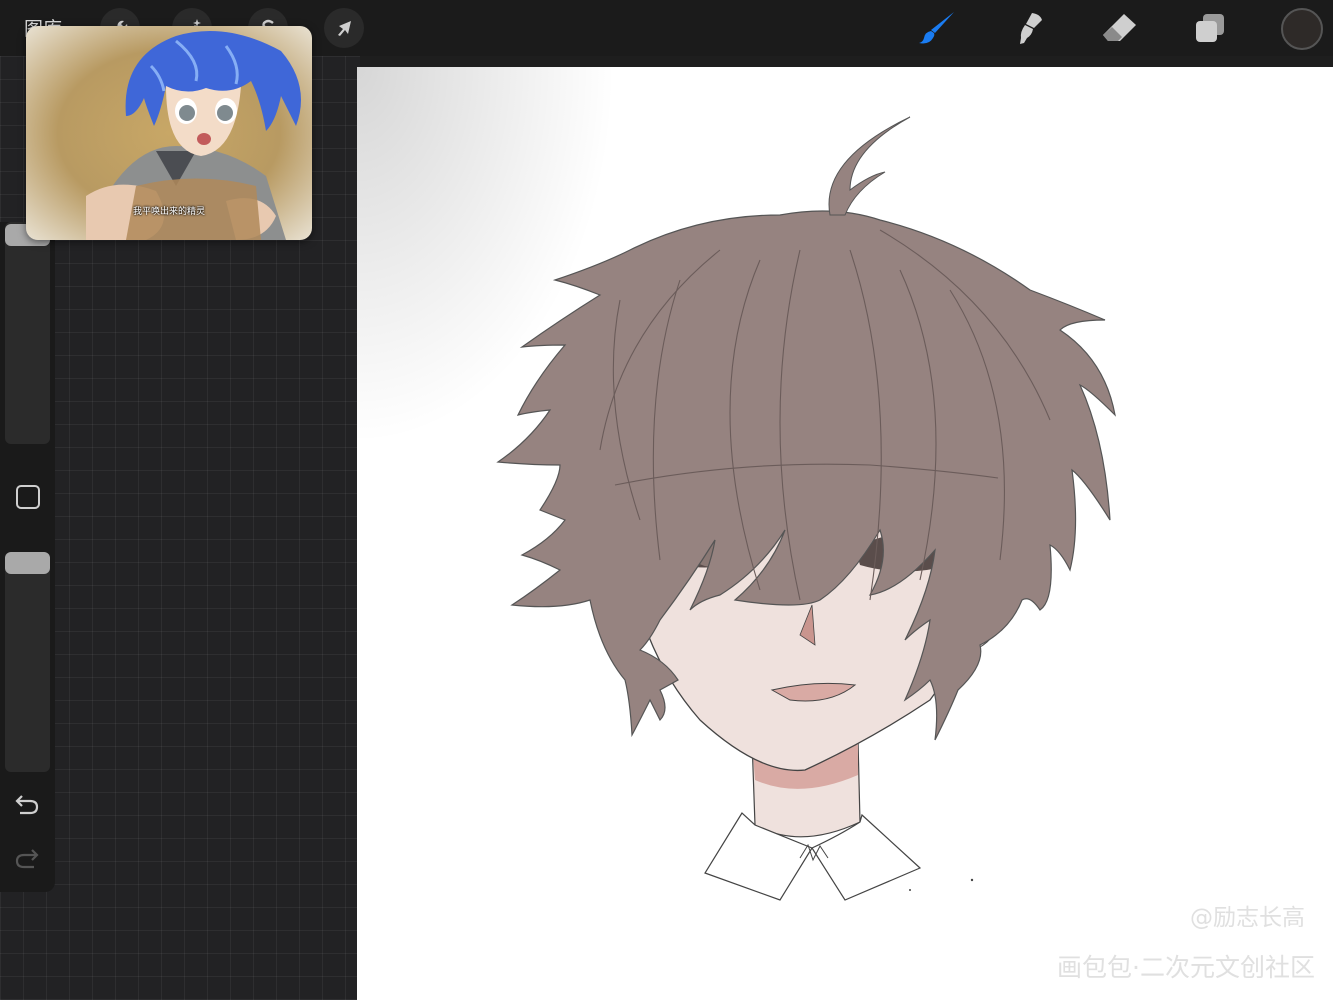 The width and height of the screenshot is (1333, 1000). I want to click on left-sidebar, so click(27, 557).